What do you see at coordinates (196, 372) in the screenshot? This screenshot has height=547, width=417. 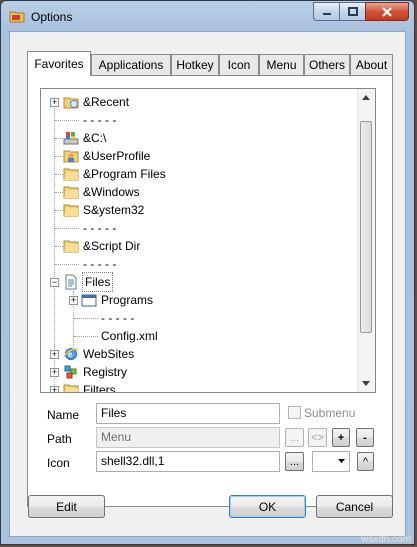 I see `tree-item-registry: + Registry` at bounding box center [196, 372].